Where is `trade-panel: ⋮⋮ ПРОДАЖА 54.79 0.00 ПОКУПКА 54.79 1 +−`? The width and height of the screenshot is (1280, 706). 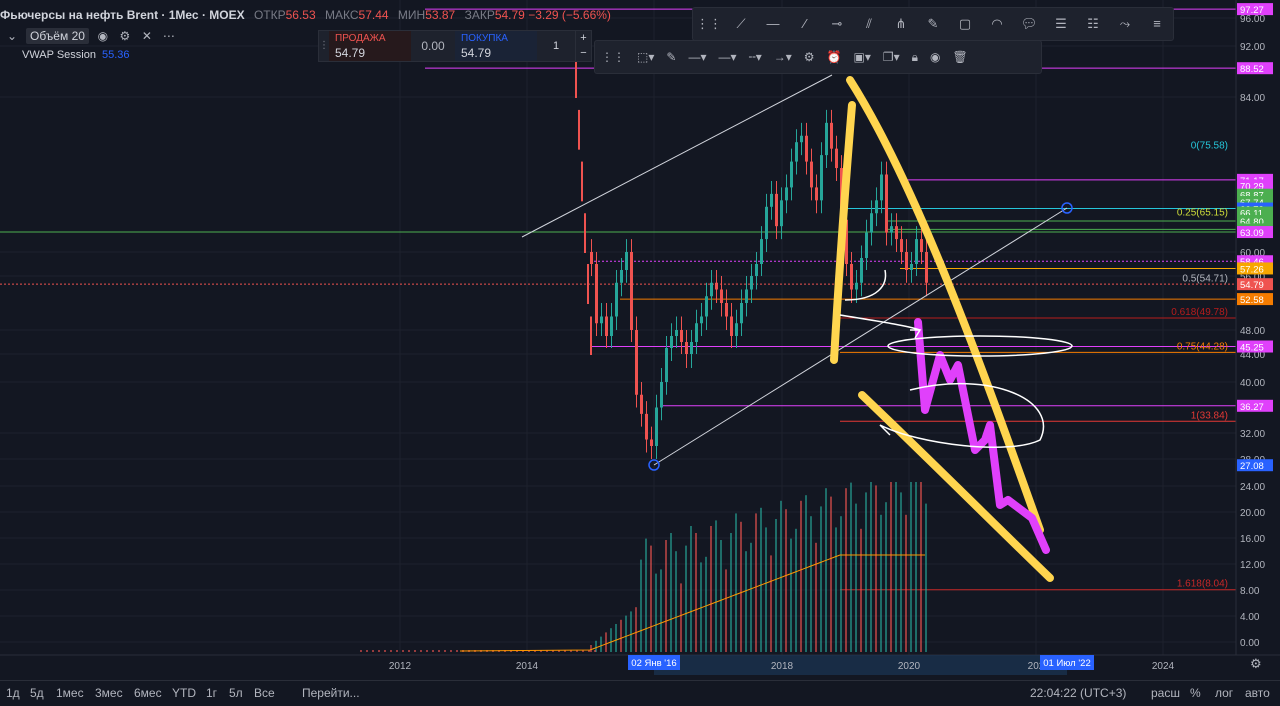
trade-panel: ⋮⋮ ПРОДАЖА 54.79 0.00 ПОКУПКА 54.79 1 +− is located at coordinates (455, 46).